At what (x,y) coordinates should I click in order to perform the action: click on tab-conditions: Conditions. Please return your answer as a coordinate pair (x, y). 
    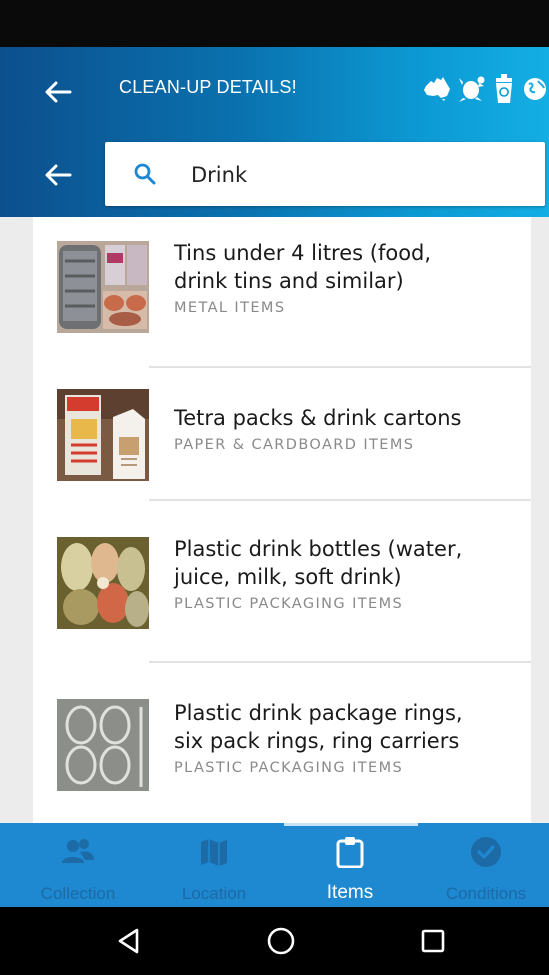
    Looking at the image, I should click on (485, 865).